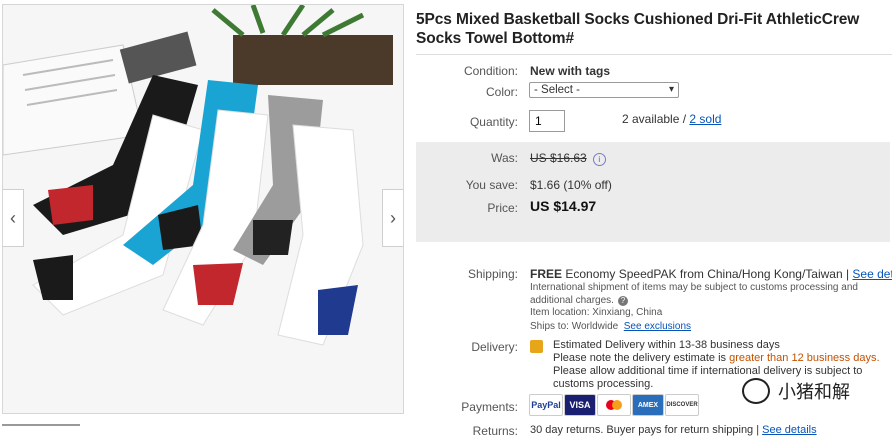 This screenshot has width=892, height=438. Describe the element at coordinates (504, 158) in the screenshot. I see `was-label: Was:` at that location.